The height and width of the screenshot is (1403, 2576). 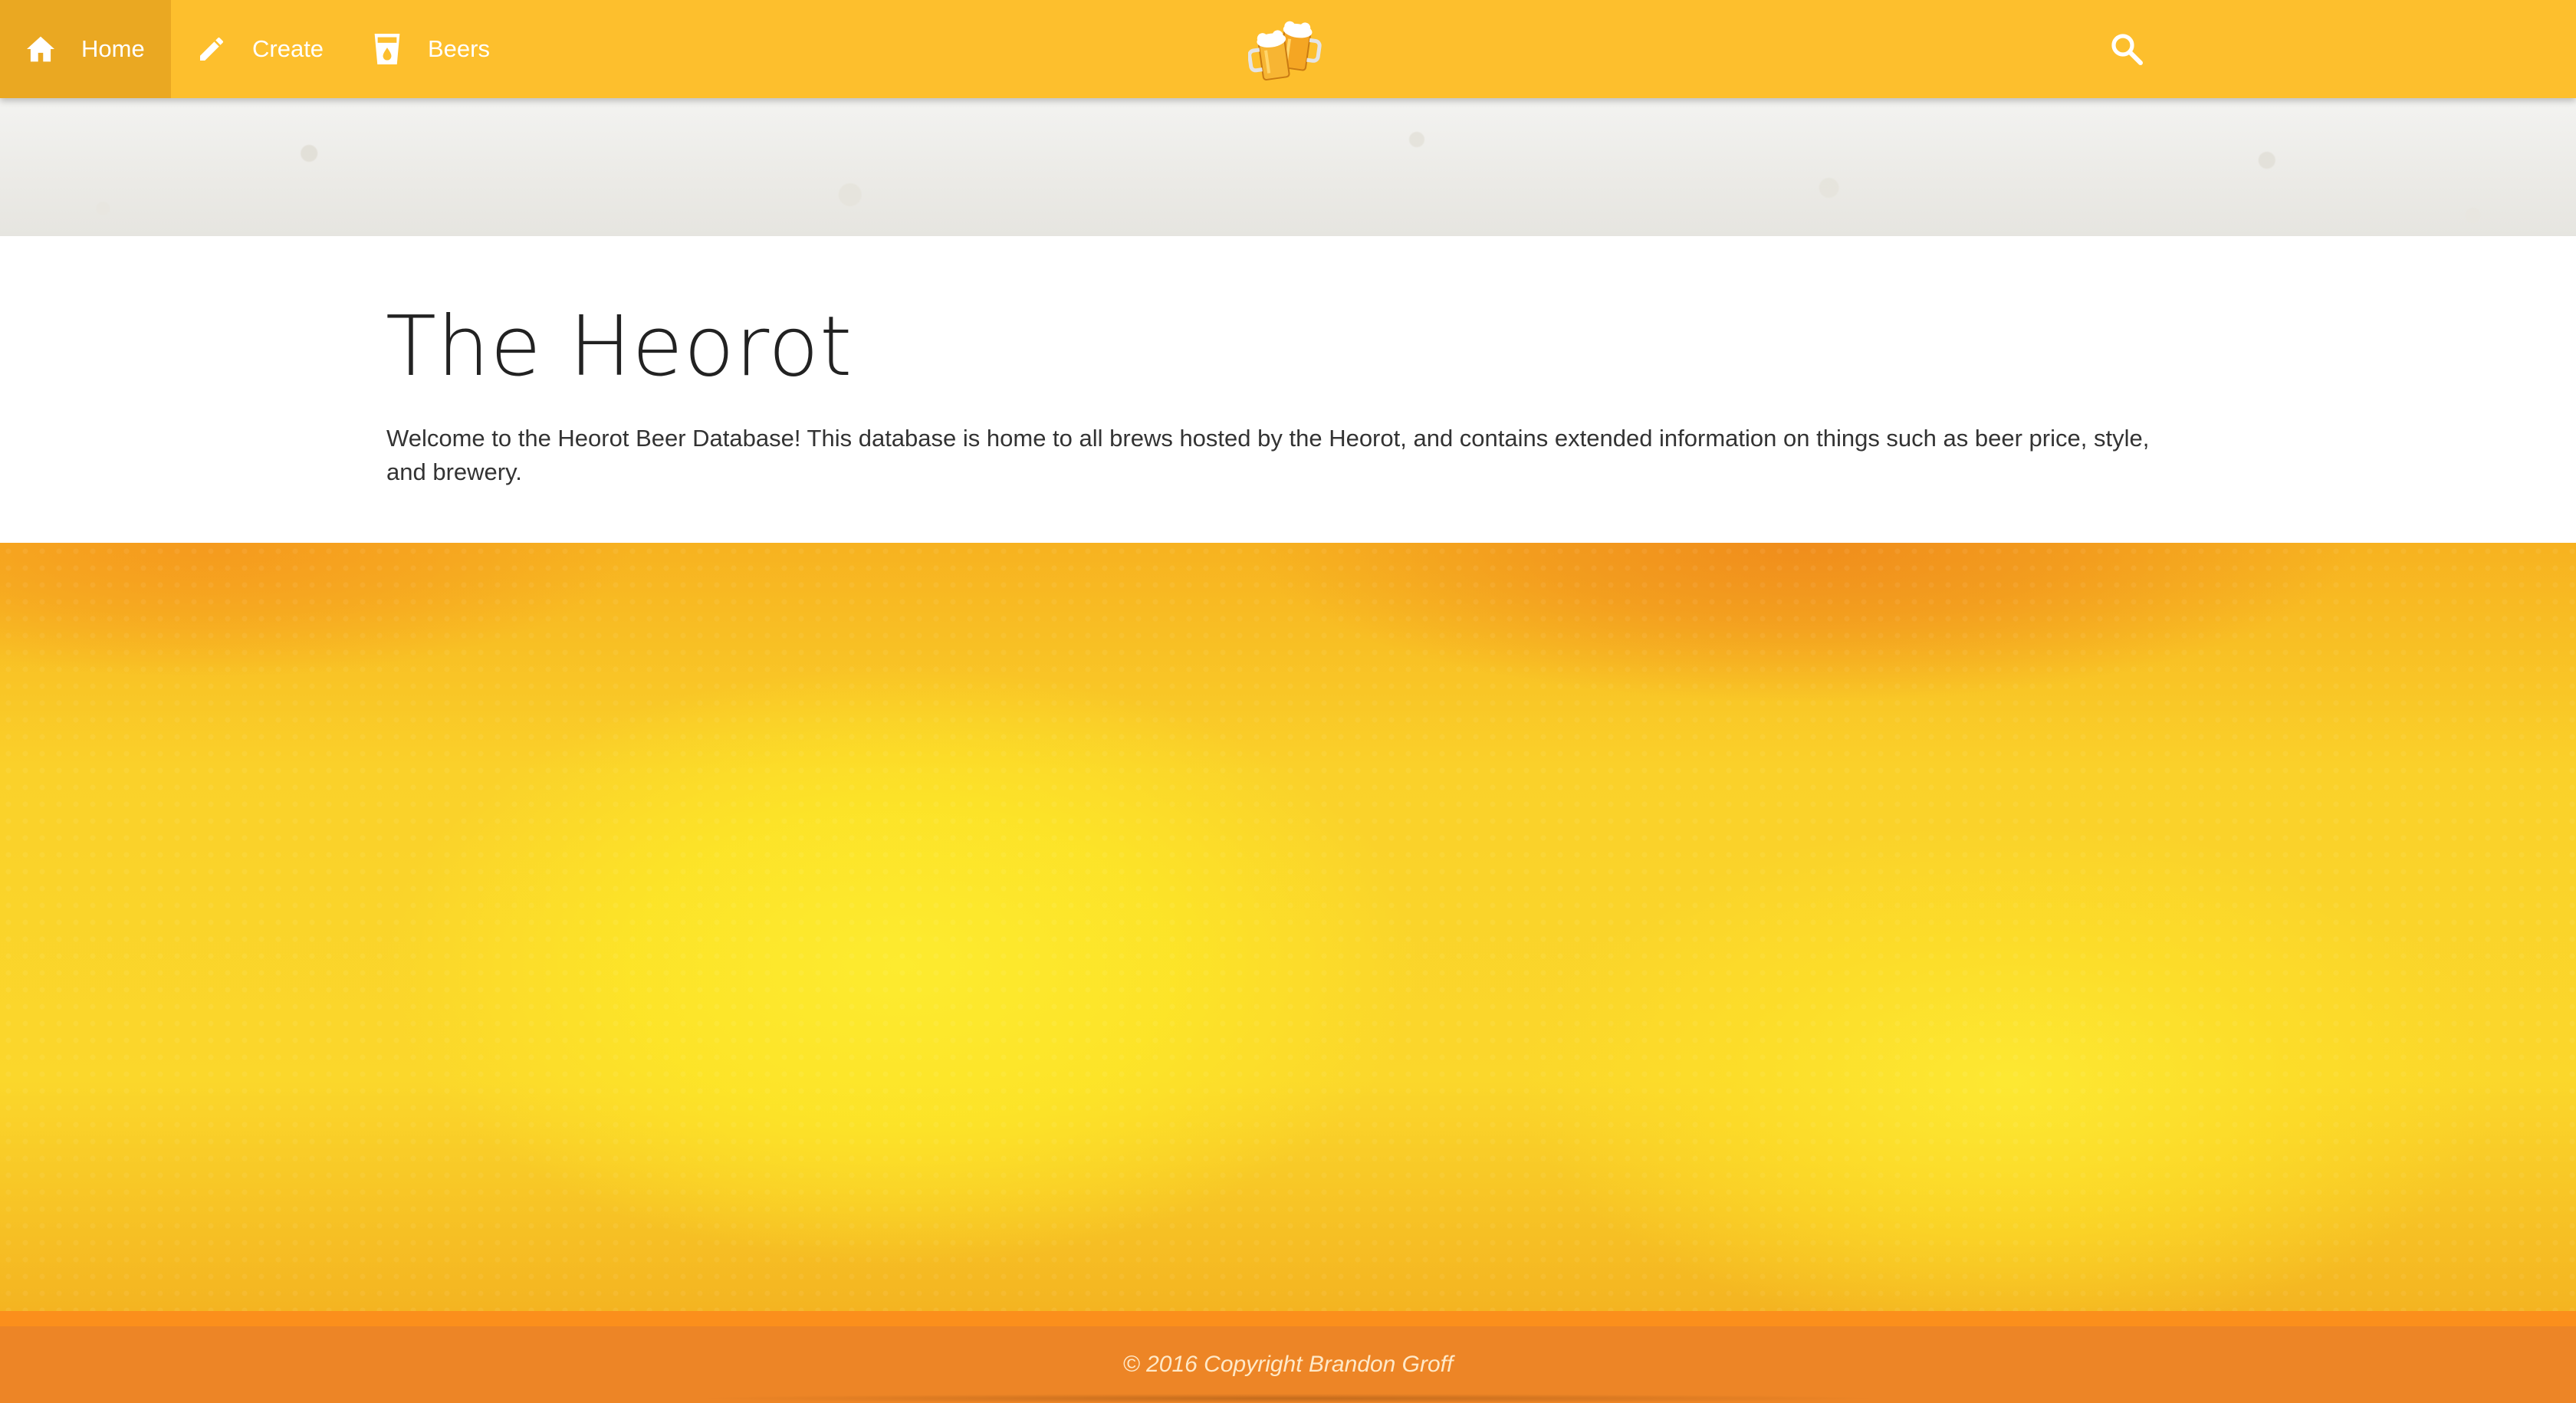 I want to click on nav-item-create: Create, so click(x=259, y=49).